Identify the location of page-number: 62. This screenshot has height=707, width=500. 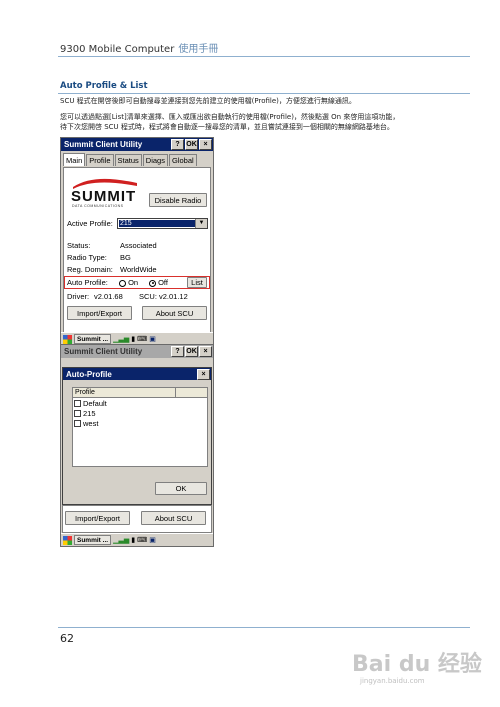
(67, 638).